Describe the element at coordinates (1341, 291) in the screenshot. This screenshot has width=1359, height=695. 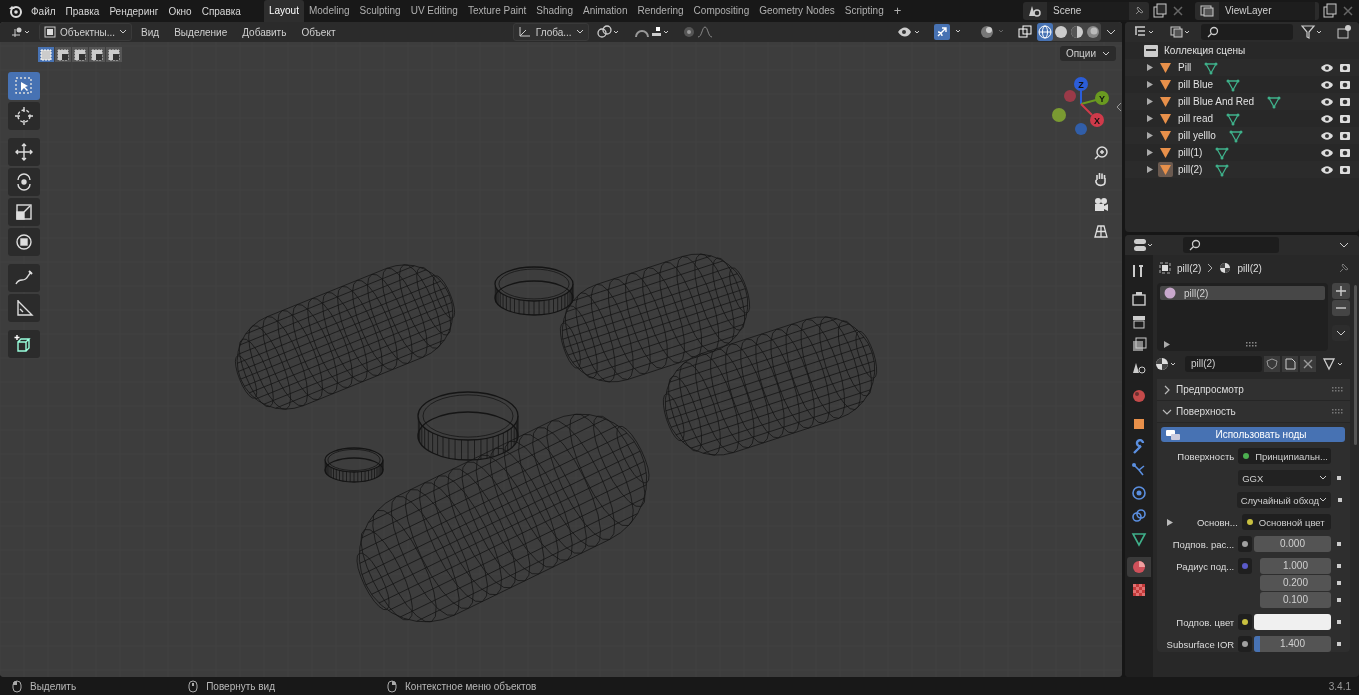
I see `add-slot-button` at that location.